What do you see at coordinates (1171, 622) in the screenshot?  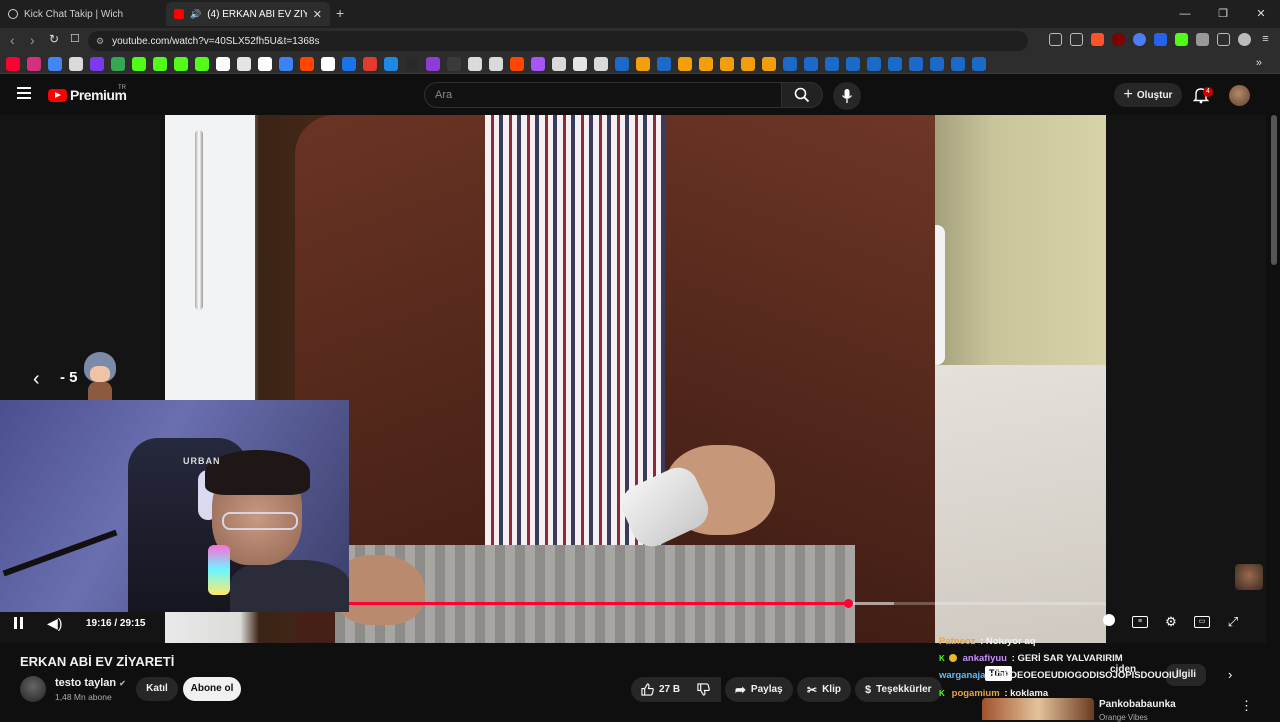 I see `settings-gear-icon: ⚙` at bounding box center [1171, 622].